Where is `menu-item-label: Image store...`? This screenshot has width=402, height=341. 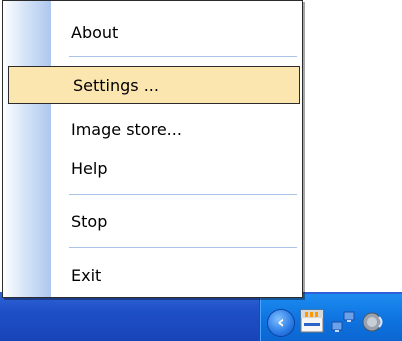 menu-item-label: Image store... is located at coordinates (126, 129).